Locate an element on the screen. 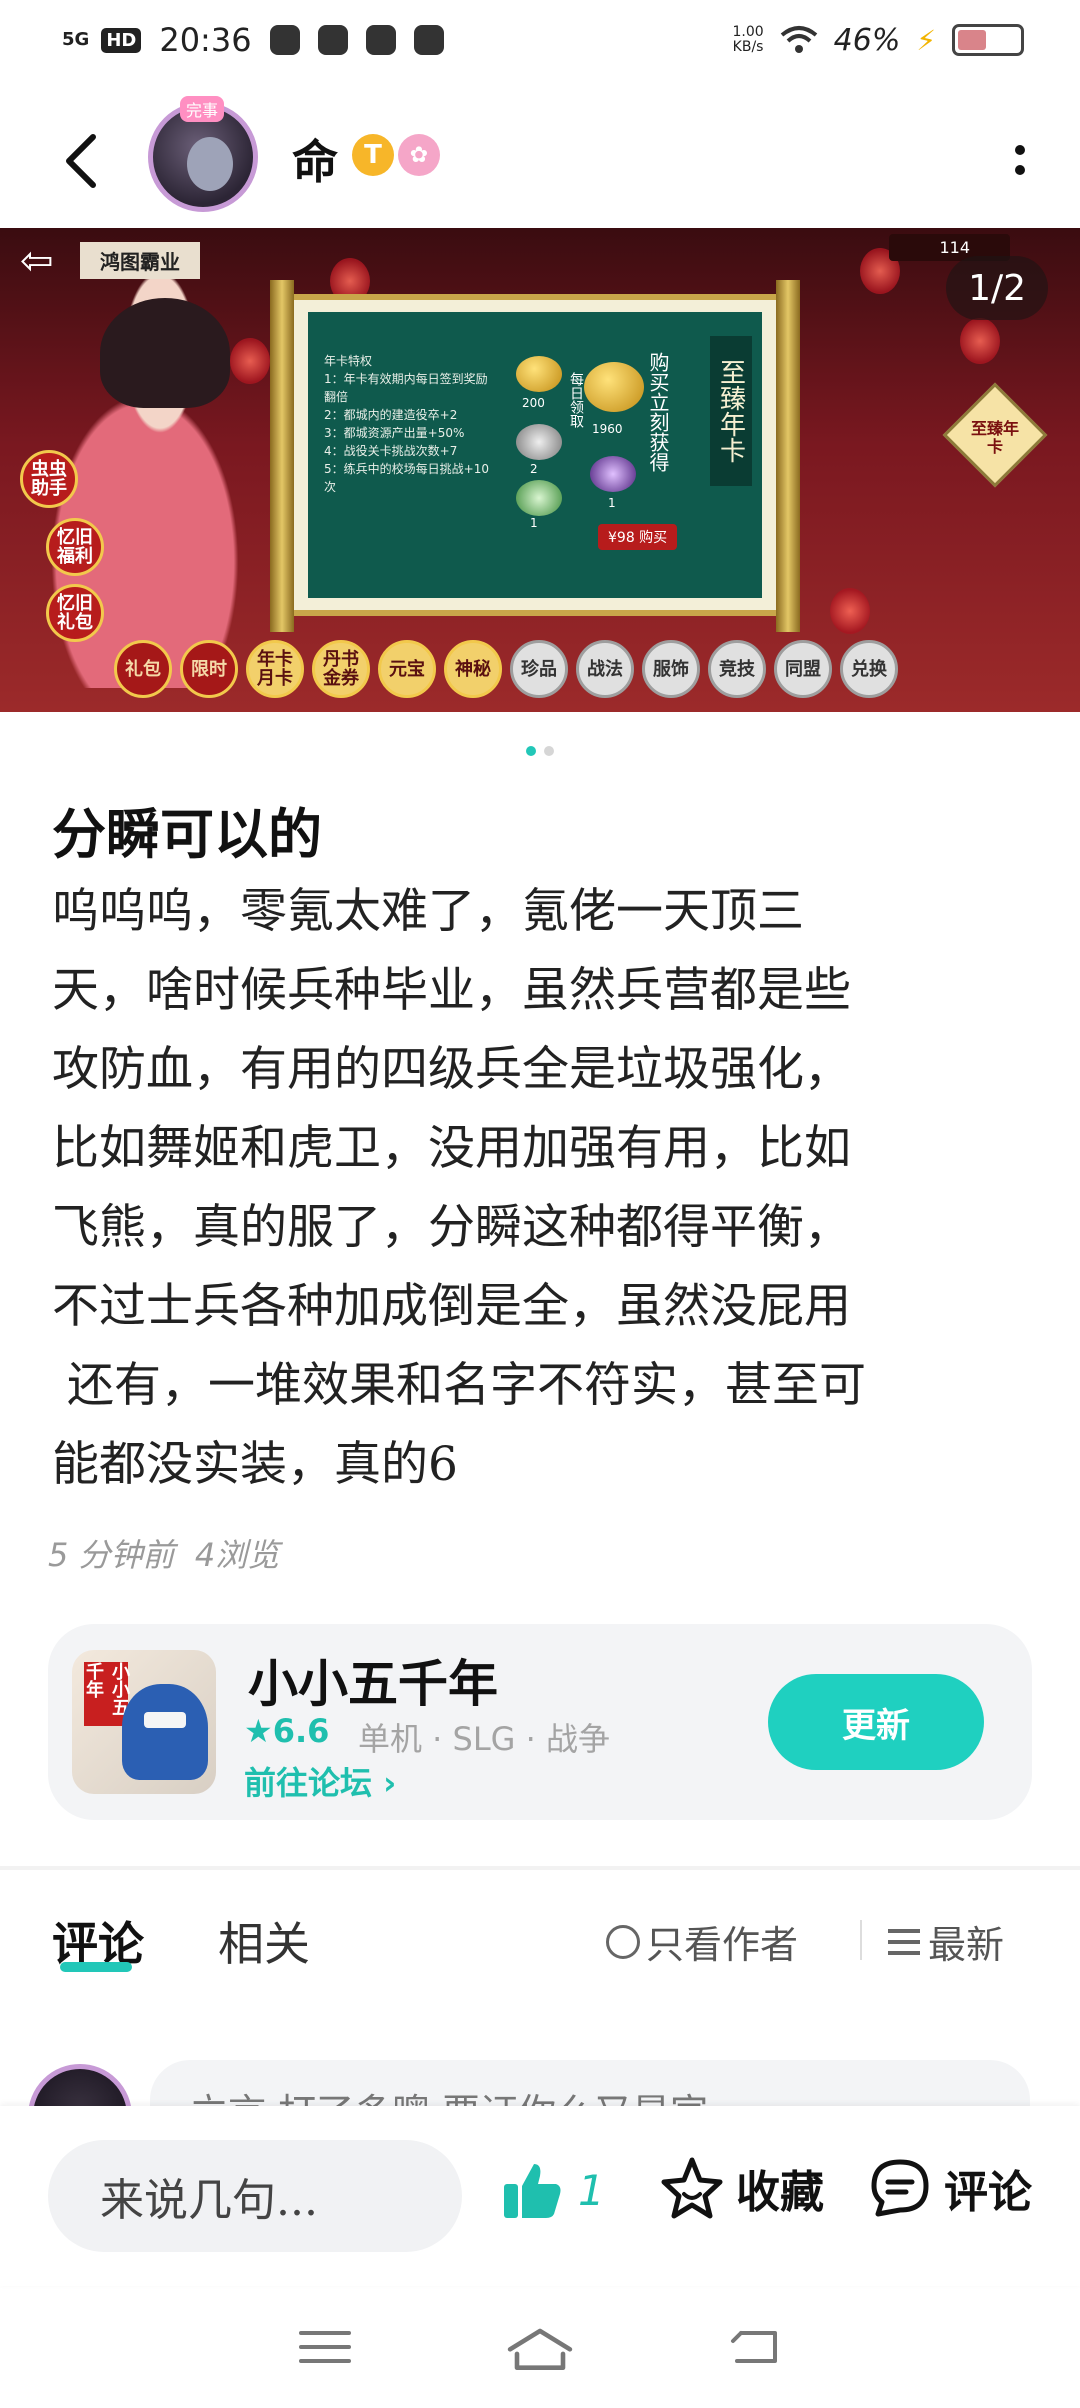  sort-button: 最新 is located at coordinates (946, 1941).